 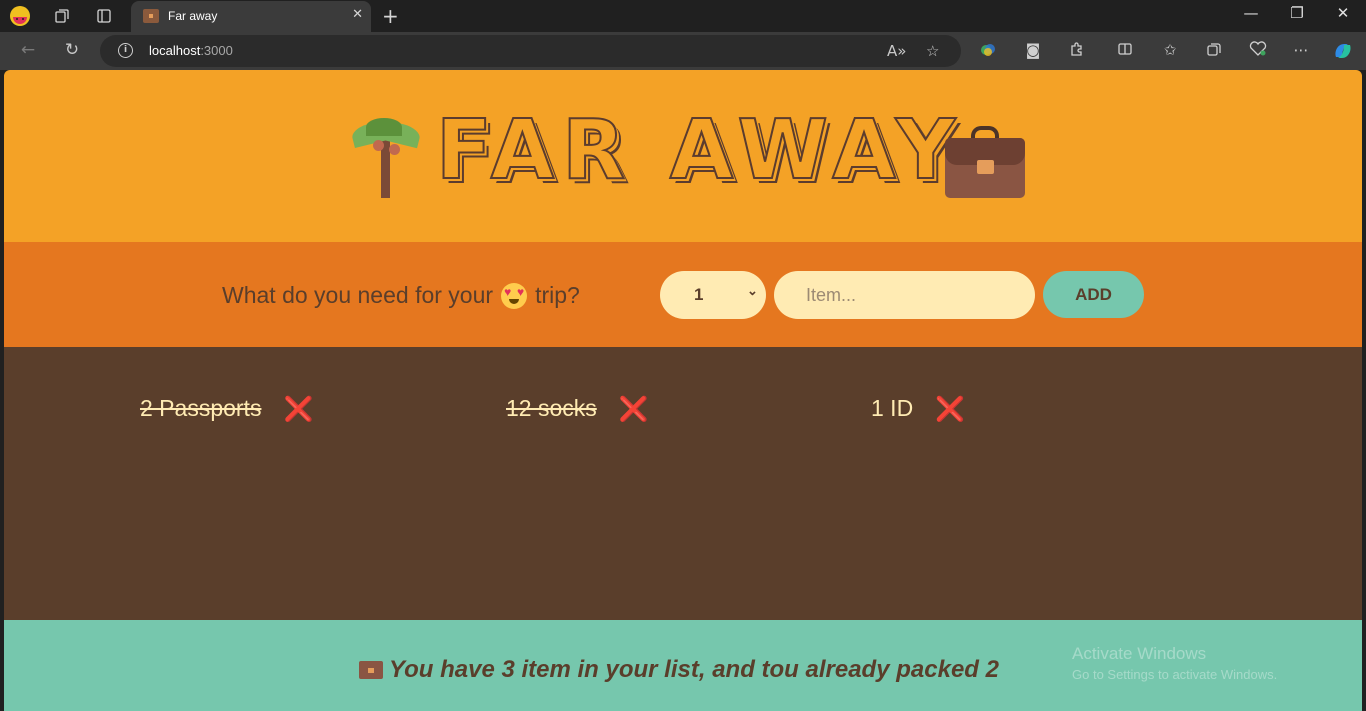 I want to click on close-window-icon: ✕, so click(x=1343, y=13).